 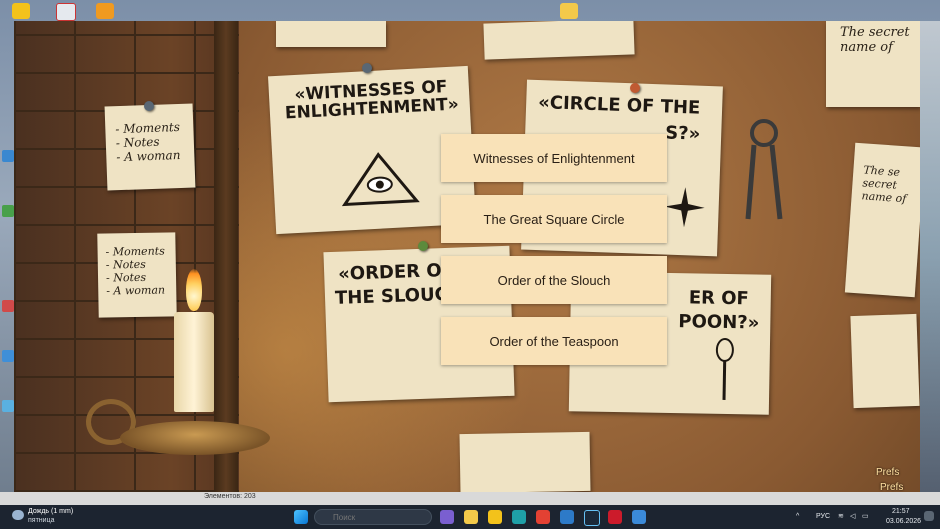 What do you see at coordinates (470, 498) in the screenshot?
I see `status-strip: Элементов: 203` at bounding box center [470, 498].